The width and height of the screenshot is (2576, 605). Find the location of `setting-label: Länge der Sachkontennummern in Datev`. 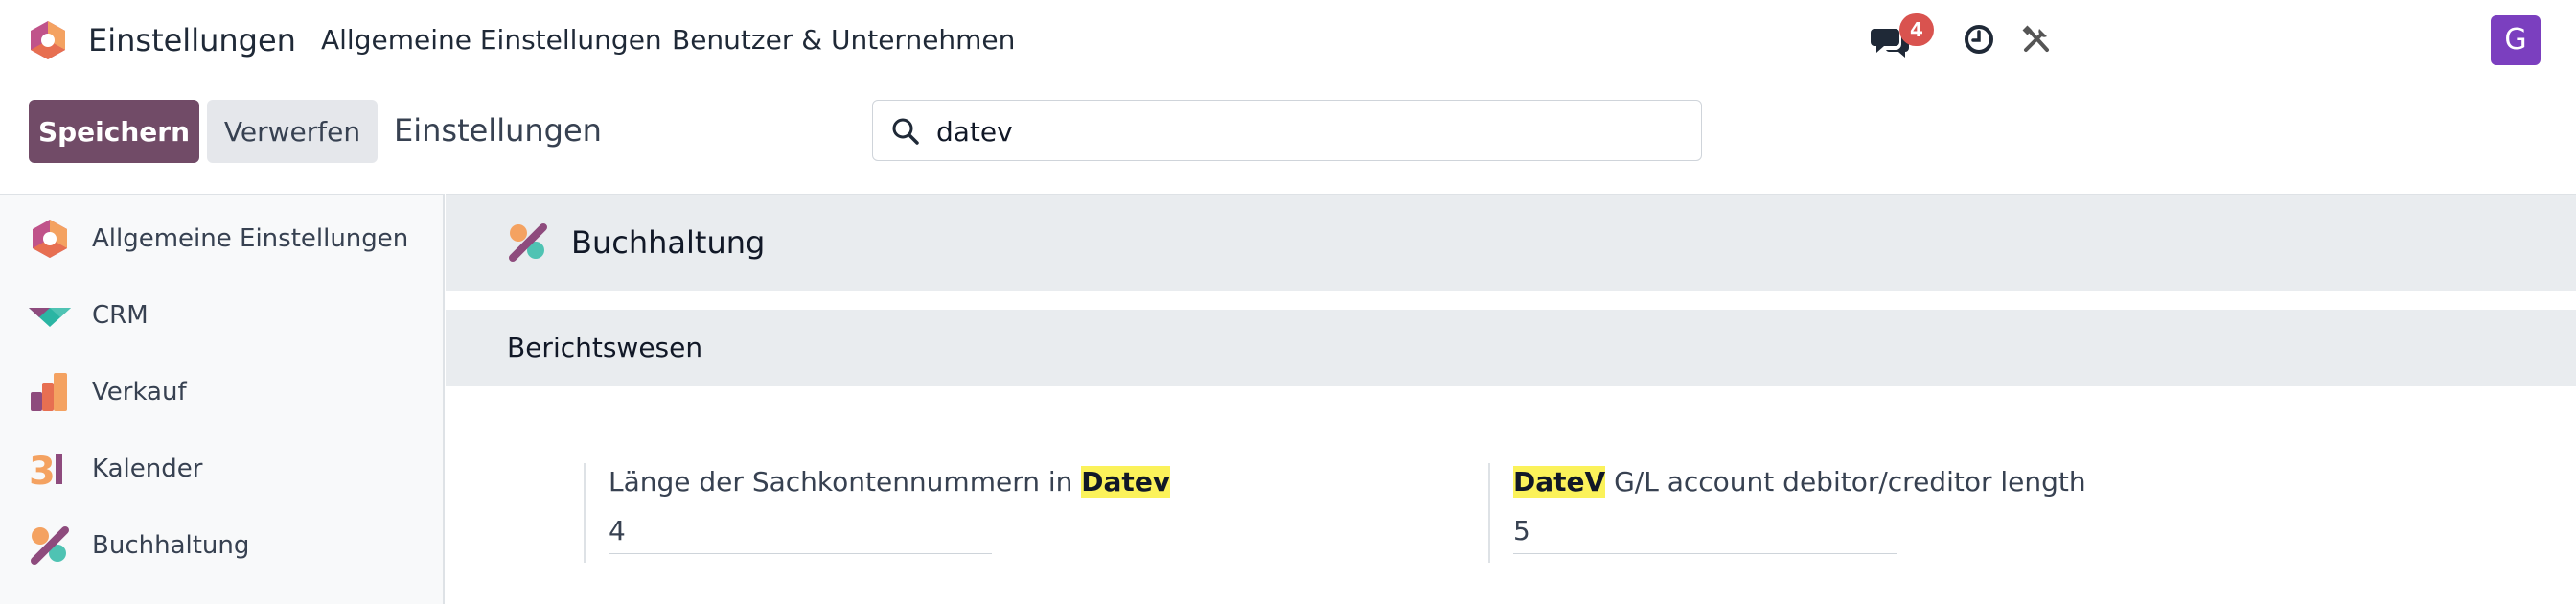

setting-label: Länge der Sachkontennummern in Datev is located at coordinates (890, 482).